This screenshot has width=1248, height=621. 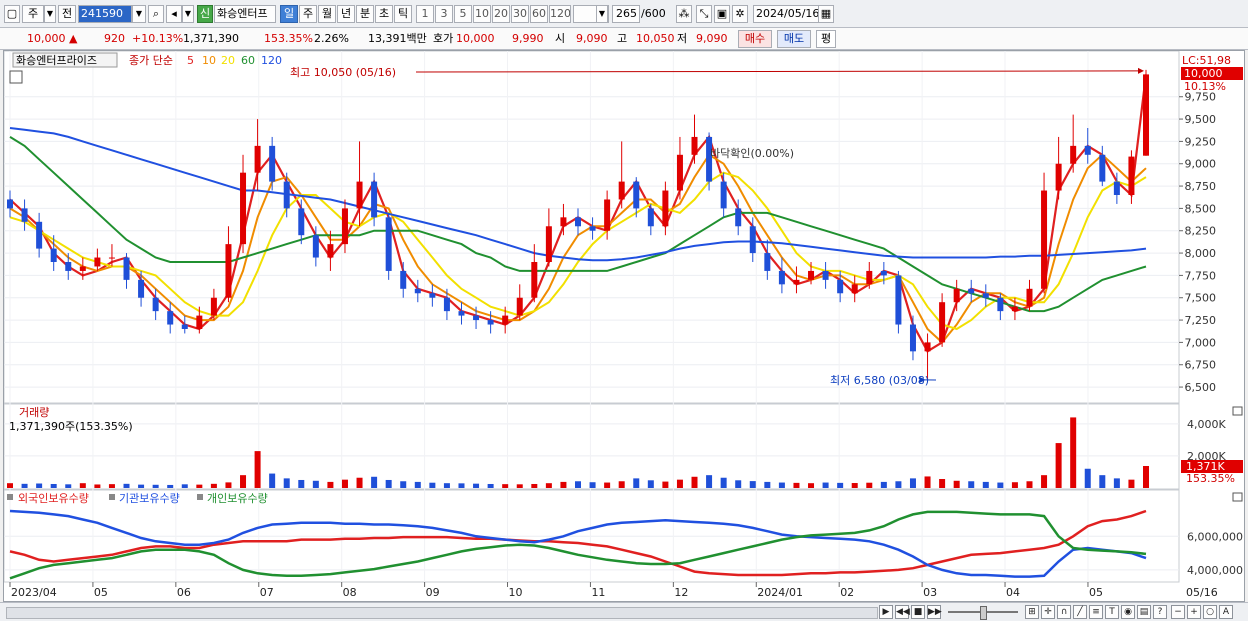 What do you see at coordinates (403, 14) in the screenshot?
I see `period-tab-tick: 틱` at bounding box center [403, 14].